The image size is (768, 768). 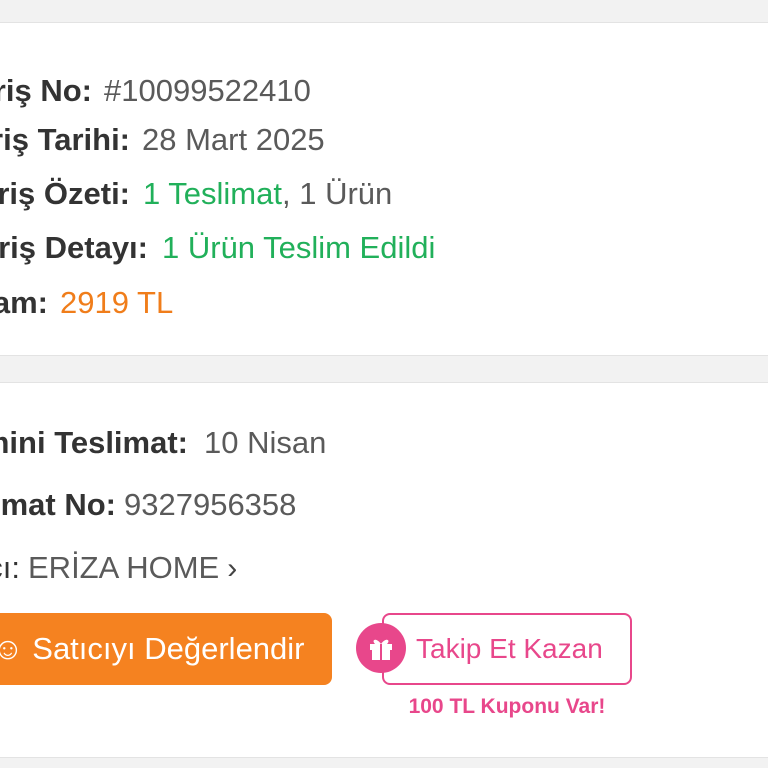 What do you see at coordinates (210, 504) in the screenshot?
I see `delivery-no-value: 9327956358` at bounding box center [210, 504].